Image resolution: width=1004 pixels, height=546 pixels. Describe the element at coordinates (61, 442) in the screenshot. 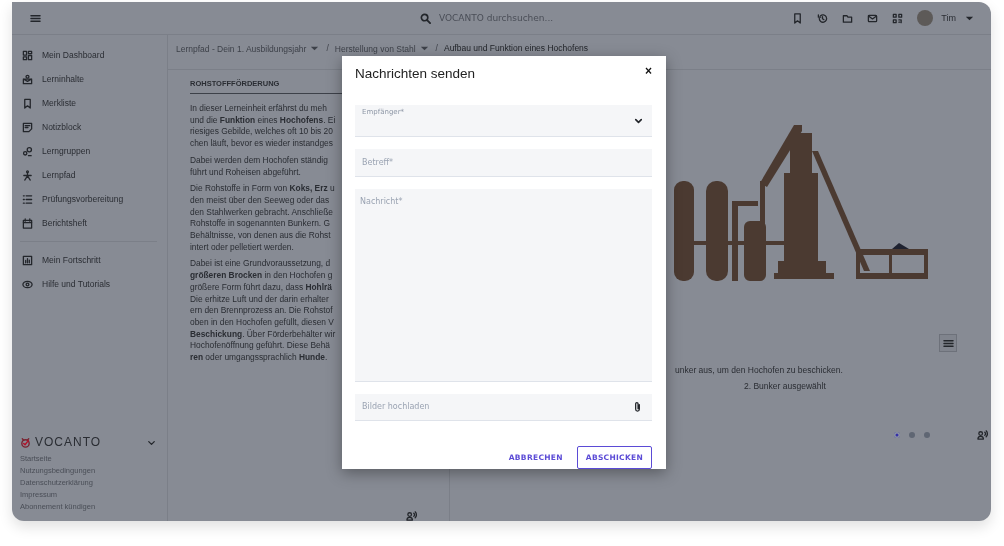

I see `brand-logo: VOCANTO` at that location.